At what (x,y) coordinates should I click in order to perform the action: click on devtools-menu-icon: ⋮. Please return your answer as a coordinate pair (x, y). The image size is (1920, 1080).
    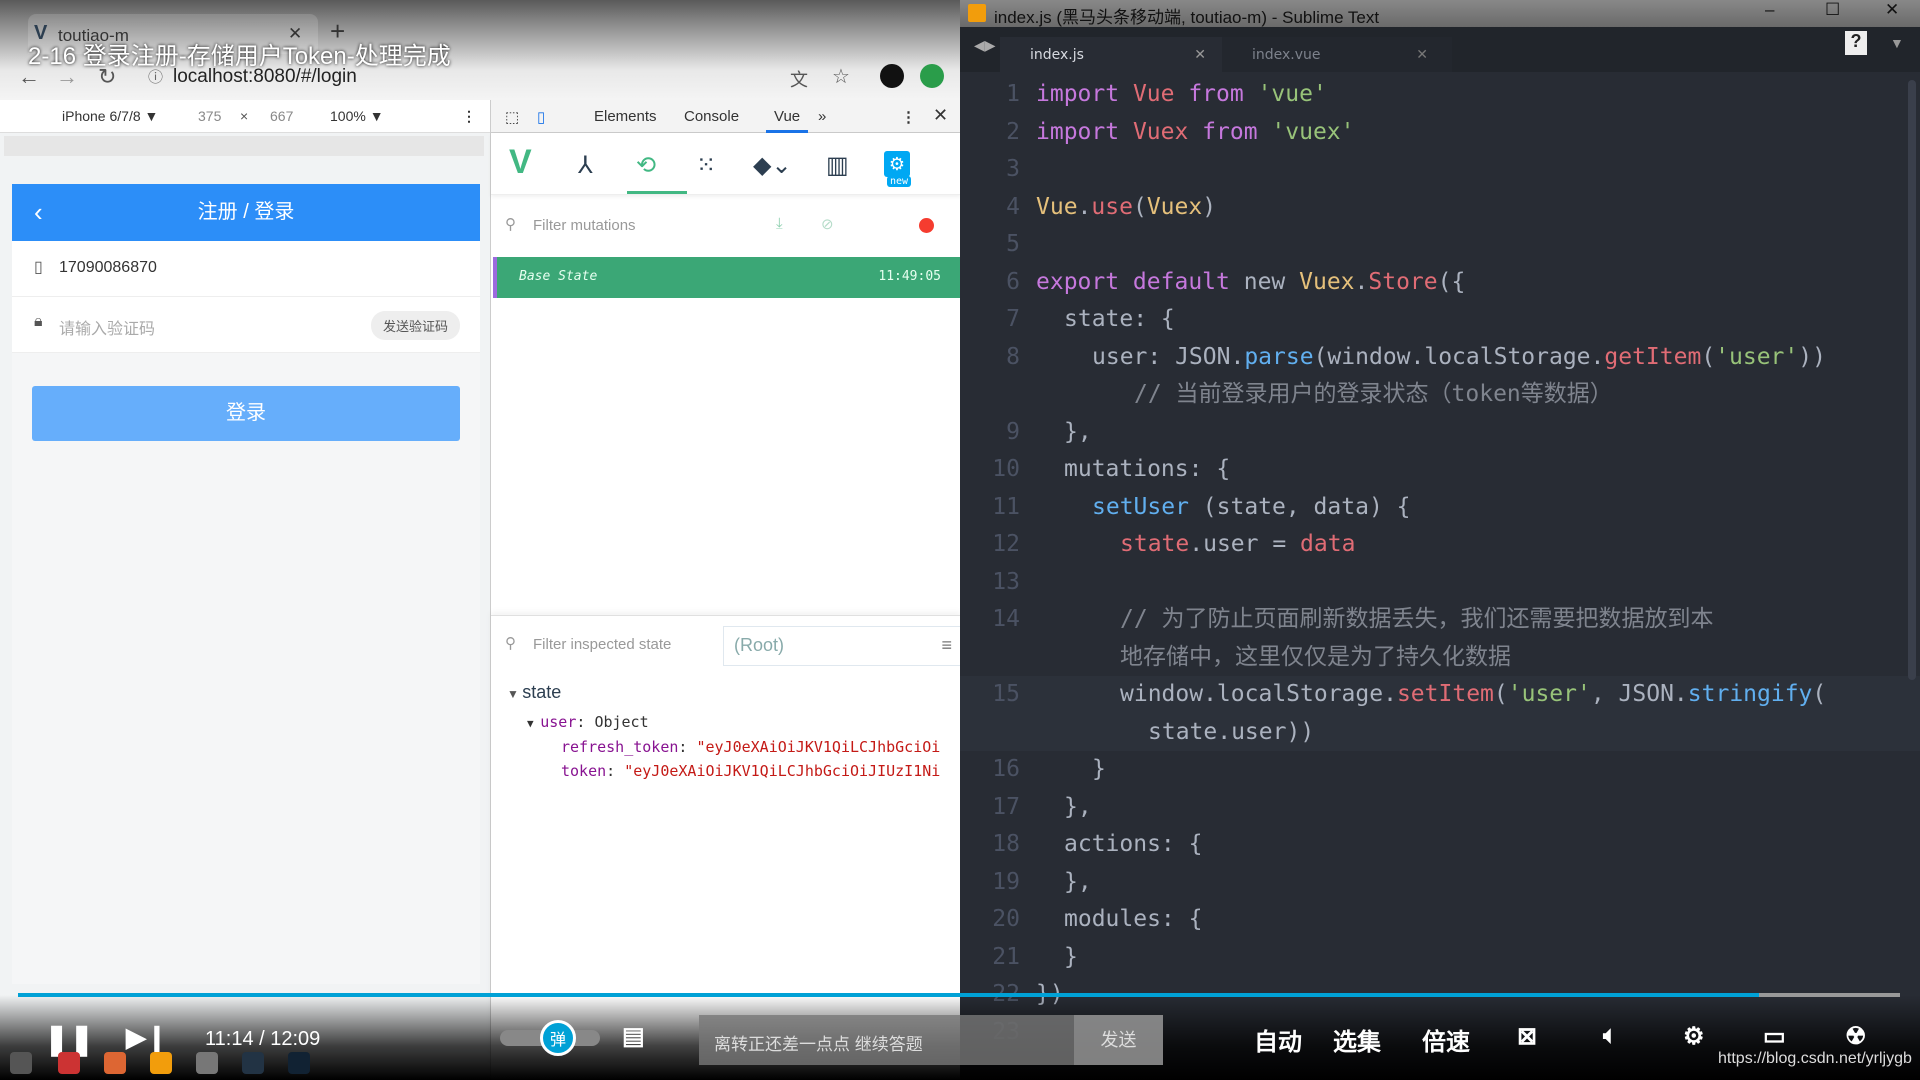
    Looking at the image, I should click on (908, 117).